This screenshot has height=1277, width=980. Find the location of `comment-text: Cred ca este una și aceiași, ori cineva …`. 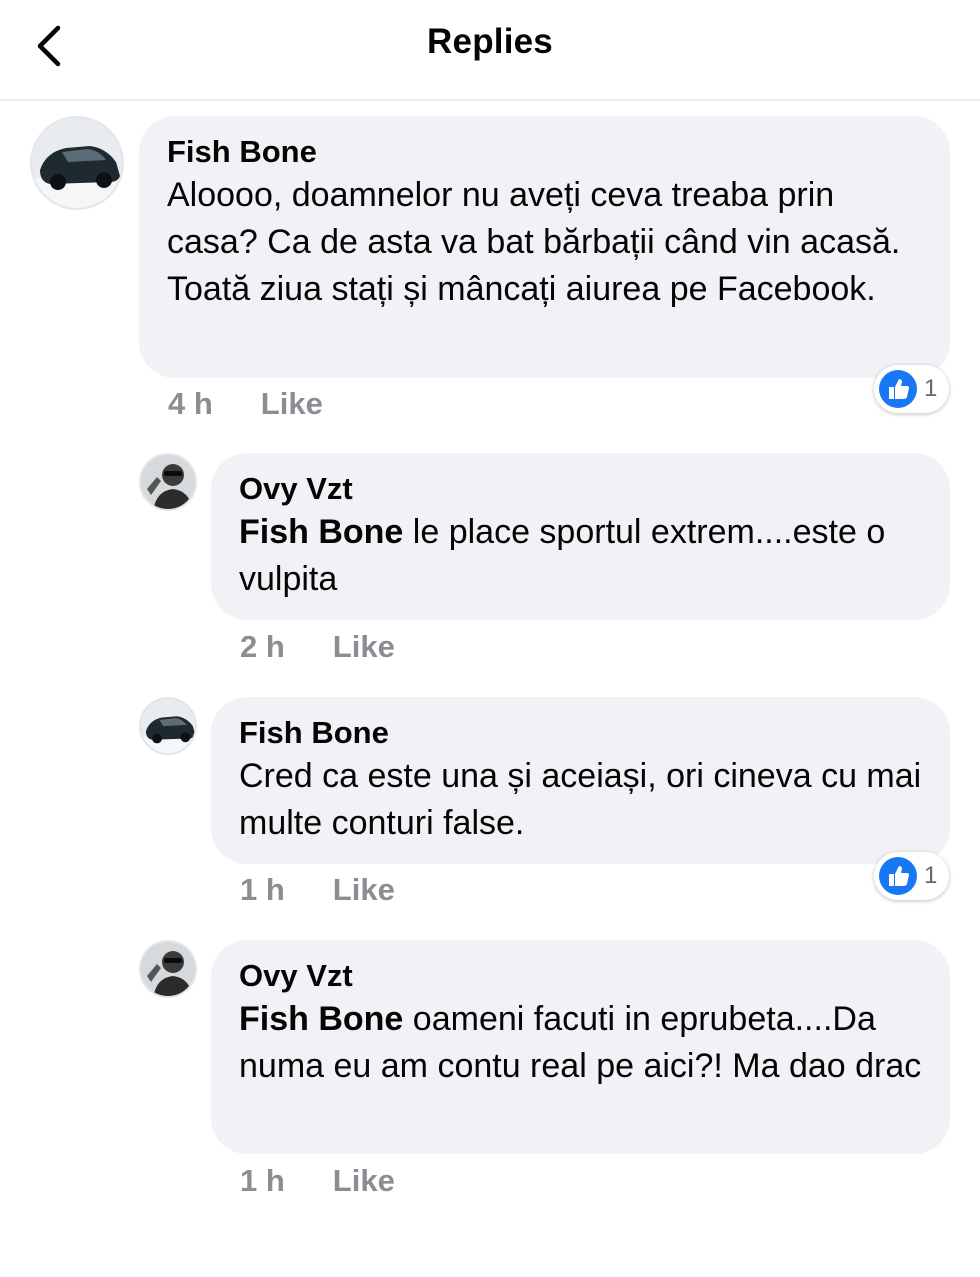

comment-text: Cred ca este una și aceiași, ori cineva … is located at coordinates (580, 799).